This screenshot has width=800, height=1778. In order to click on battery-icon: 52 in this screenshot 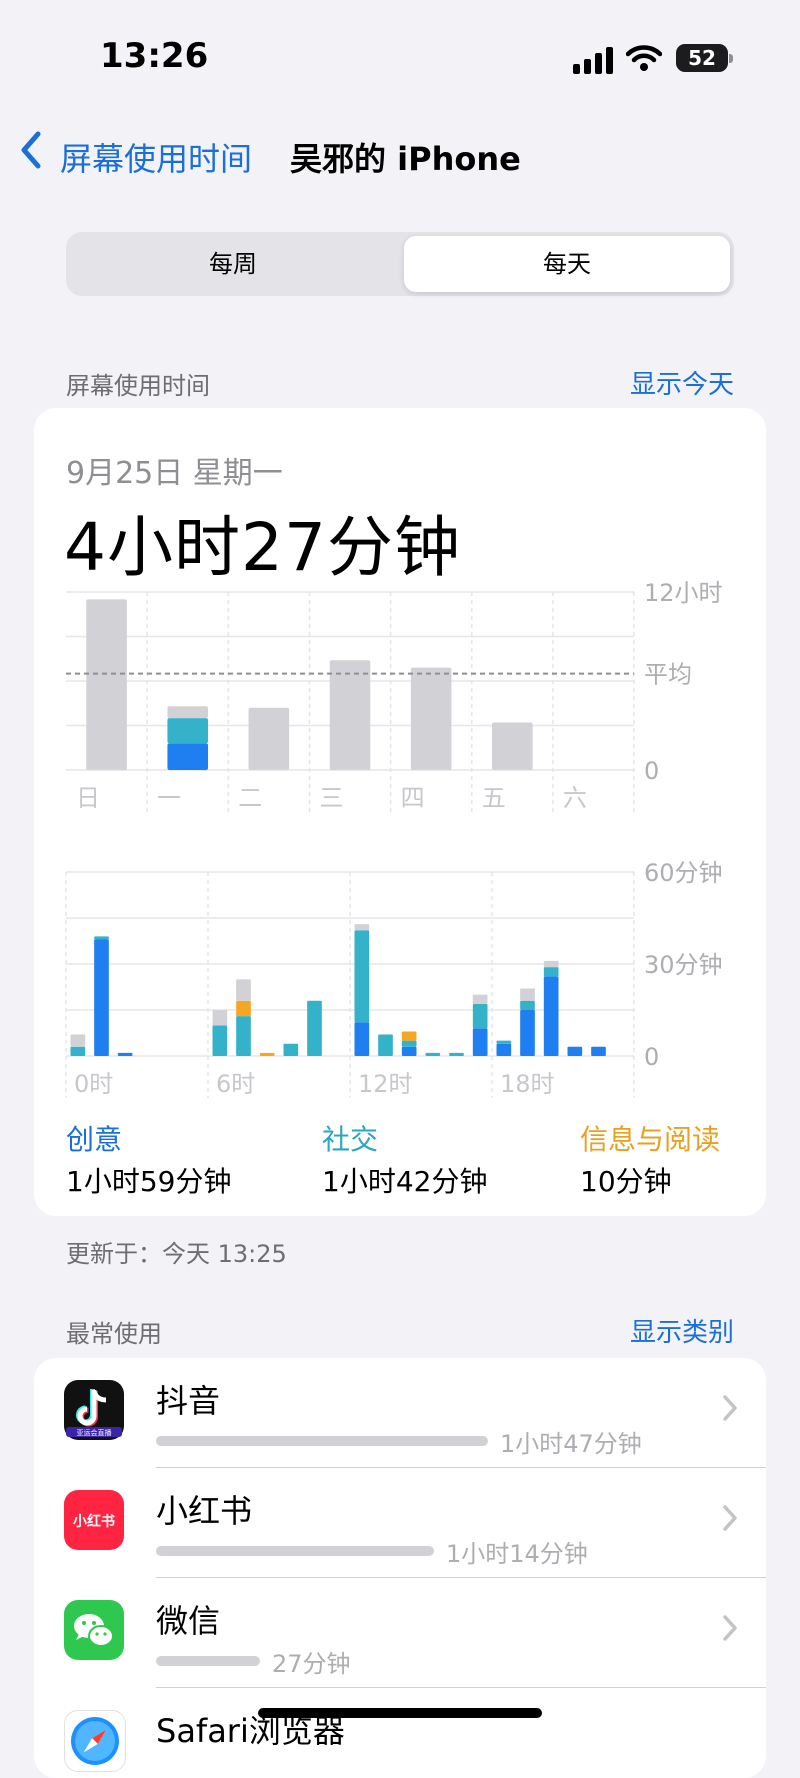, I will do `click(702, 58)`.